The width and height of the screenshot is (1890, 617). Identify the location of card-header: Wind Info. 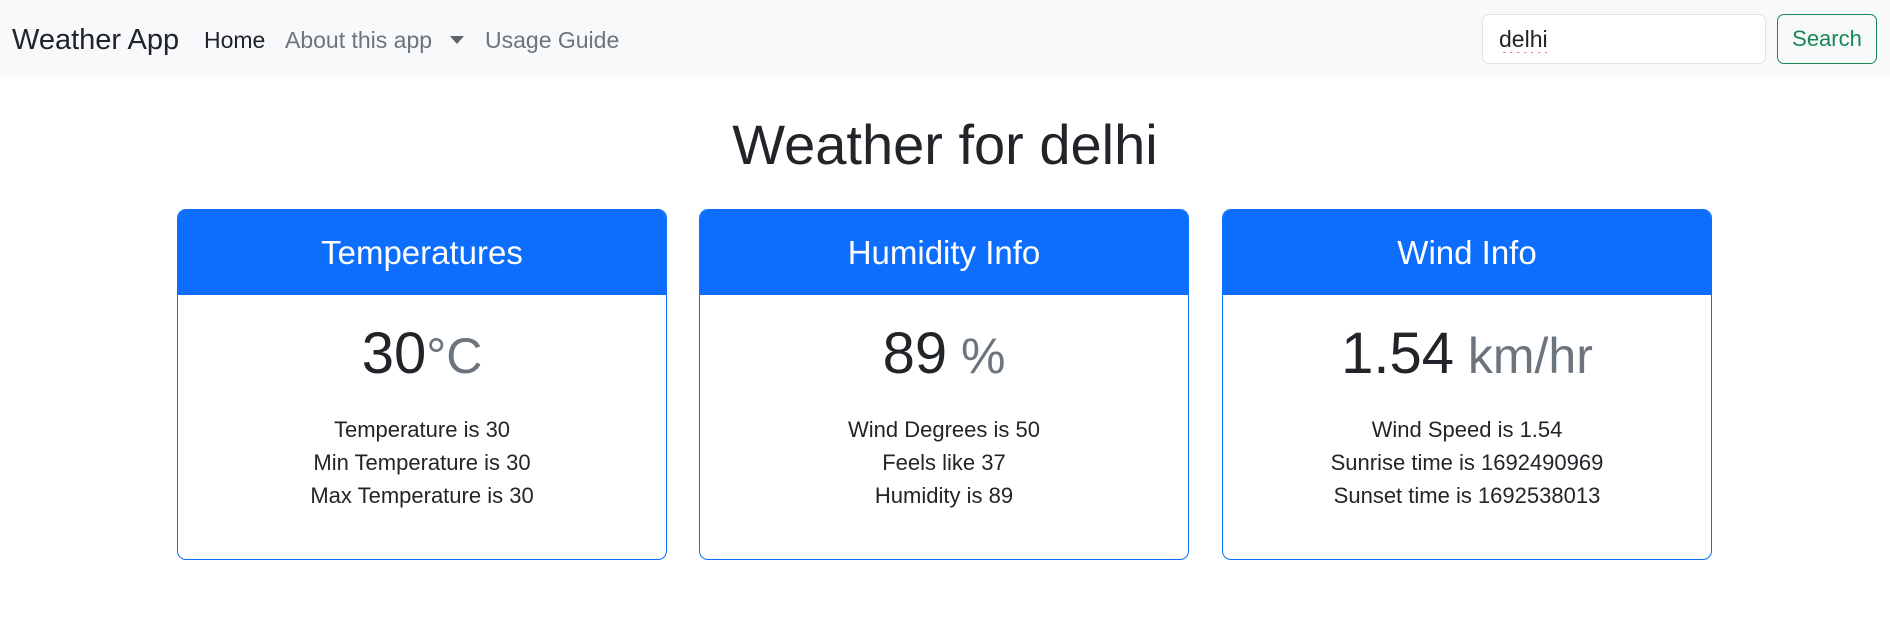
(1467, 252).